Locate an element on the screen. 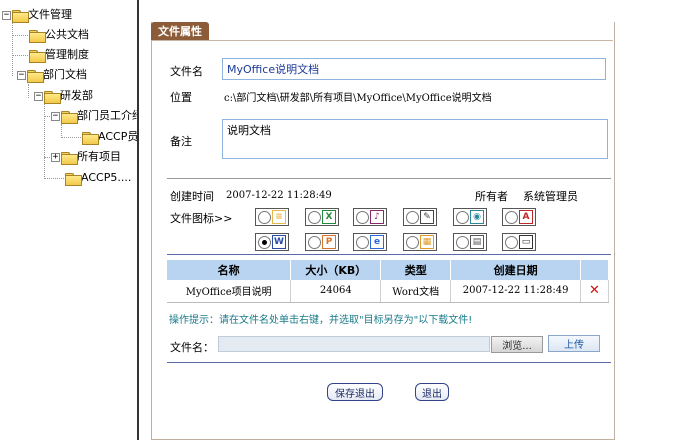 The height and width of the screenshot is (440, 700). file-icon-option: ▭ is located at coordinates (519, 242).